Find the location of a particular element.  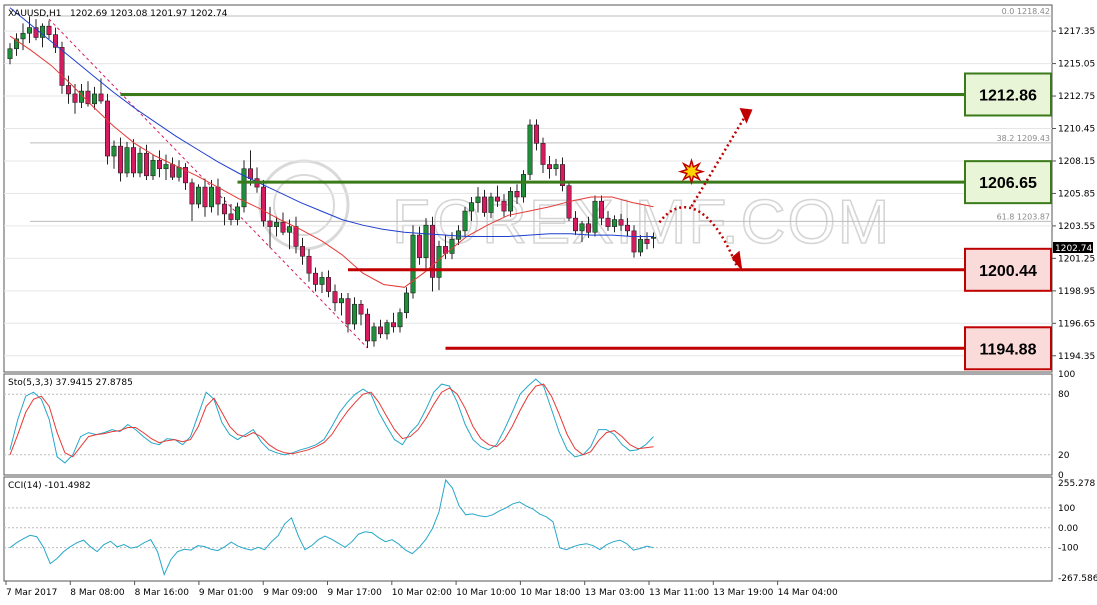

level-label: 1200.44 is located at coordinates (1008, 271).